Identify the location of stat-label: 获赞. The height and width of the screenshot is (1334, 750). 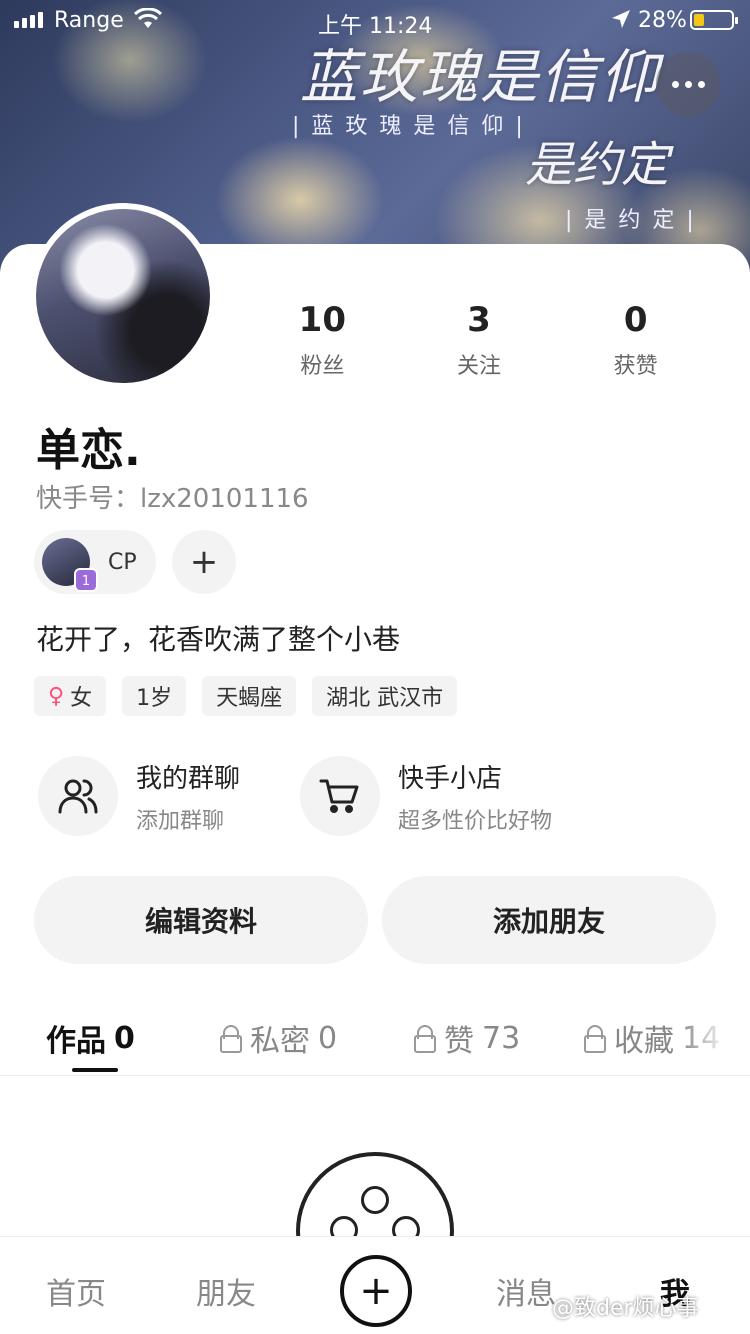
(635, 366).